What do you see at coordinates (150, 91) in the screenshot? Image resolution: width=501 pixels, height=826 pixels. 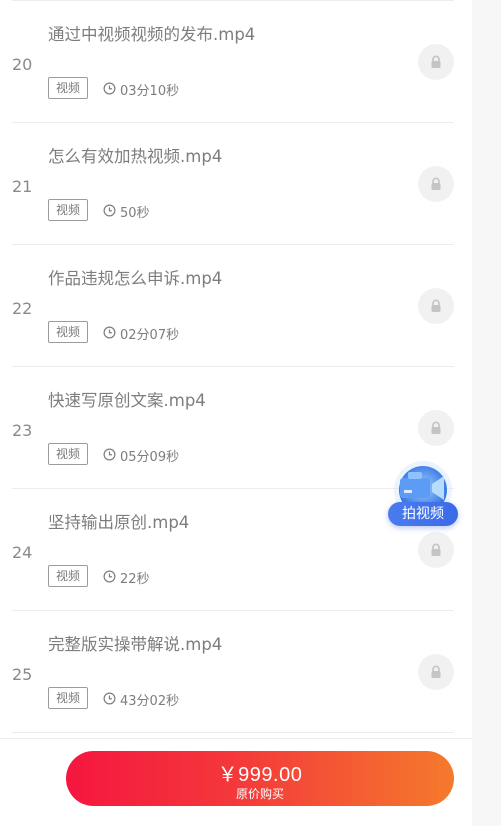 I see `lesson-duration: 03分10秒` at bounding box center [150, 91].